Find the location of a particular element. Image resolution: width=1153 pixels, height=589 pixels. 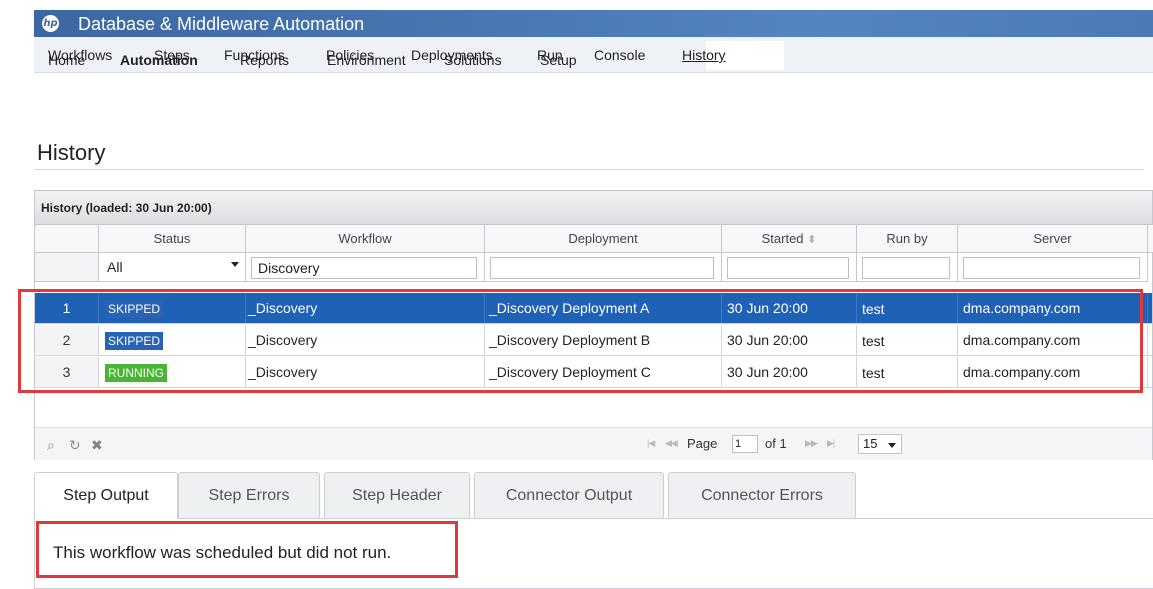

column-header-started: Started ⬍ is located at coordinates (789, 239).